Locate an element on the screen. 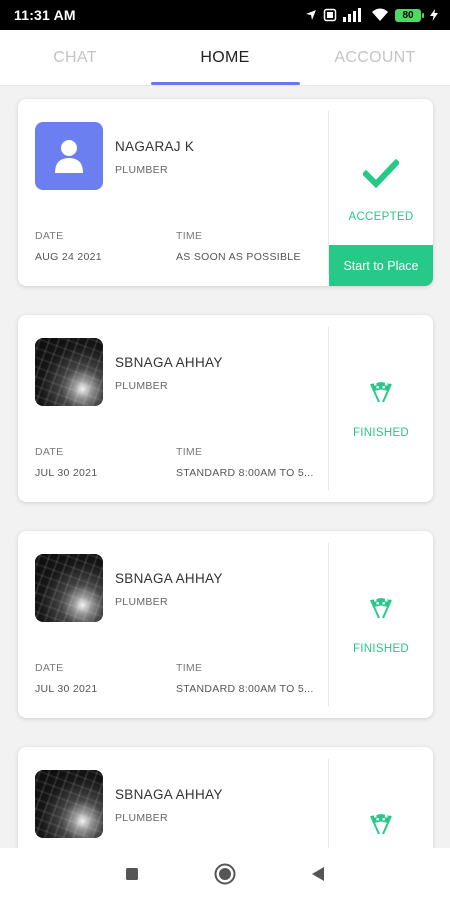  battery-level: 80 is located at coordinates (408, 15).